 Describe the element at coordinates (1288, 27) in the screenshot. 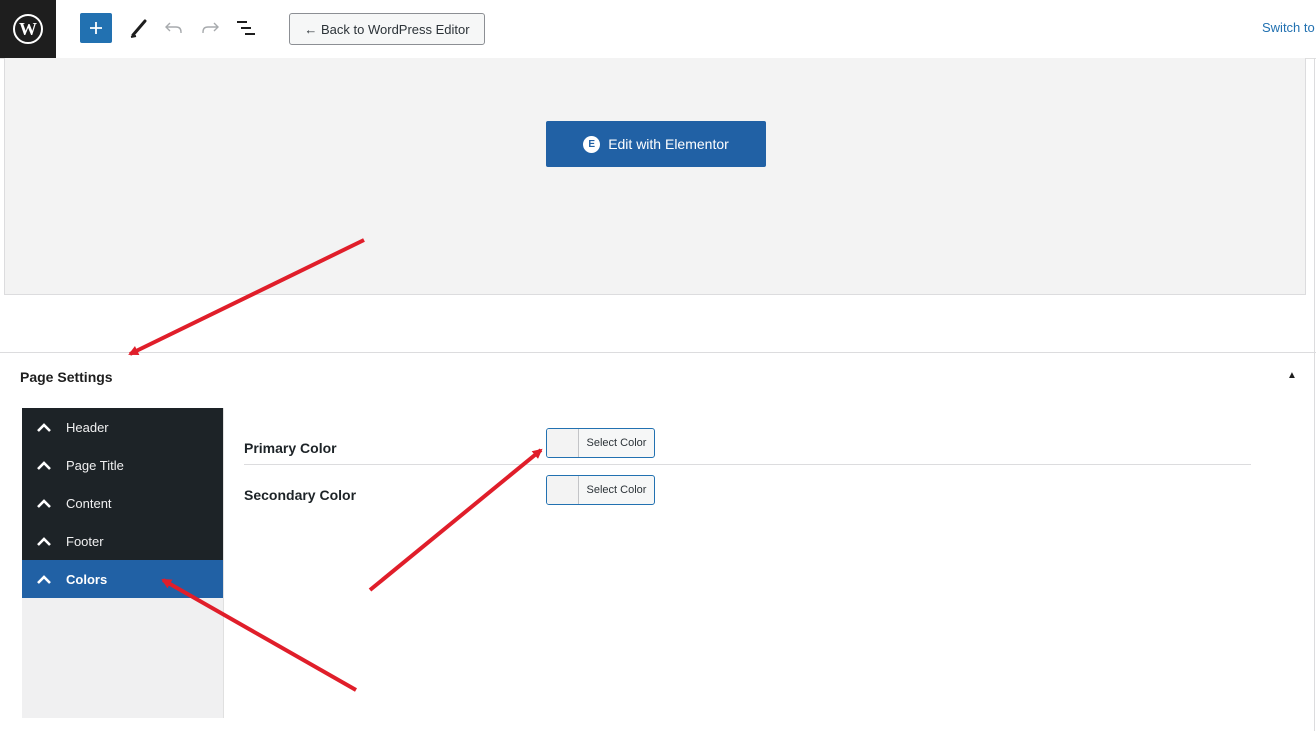

I see `switch-link: Switch to` at that location.